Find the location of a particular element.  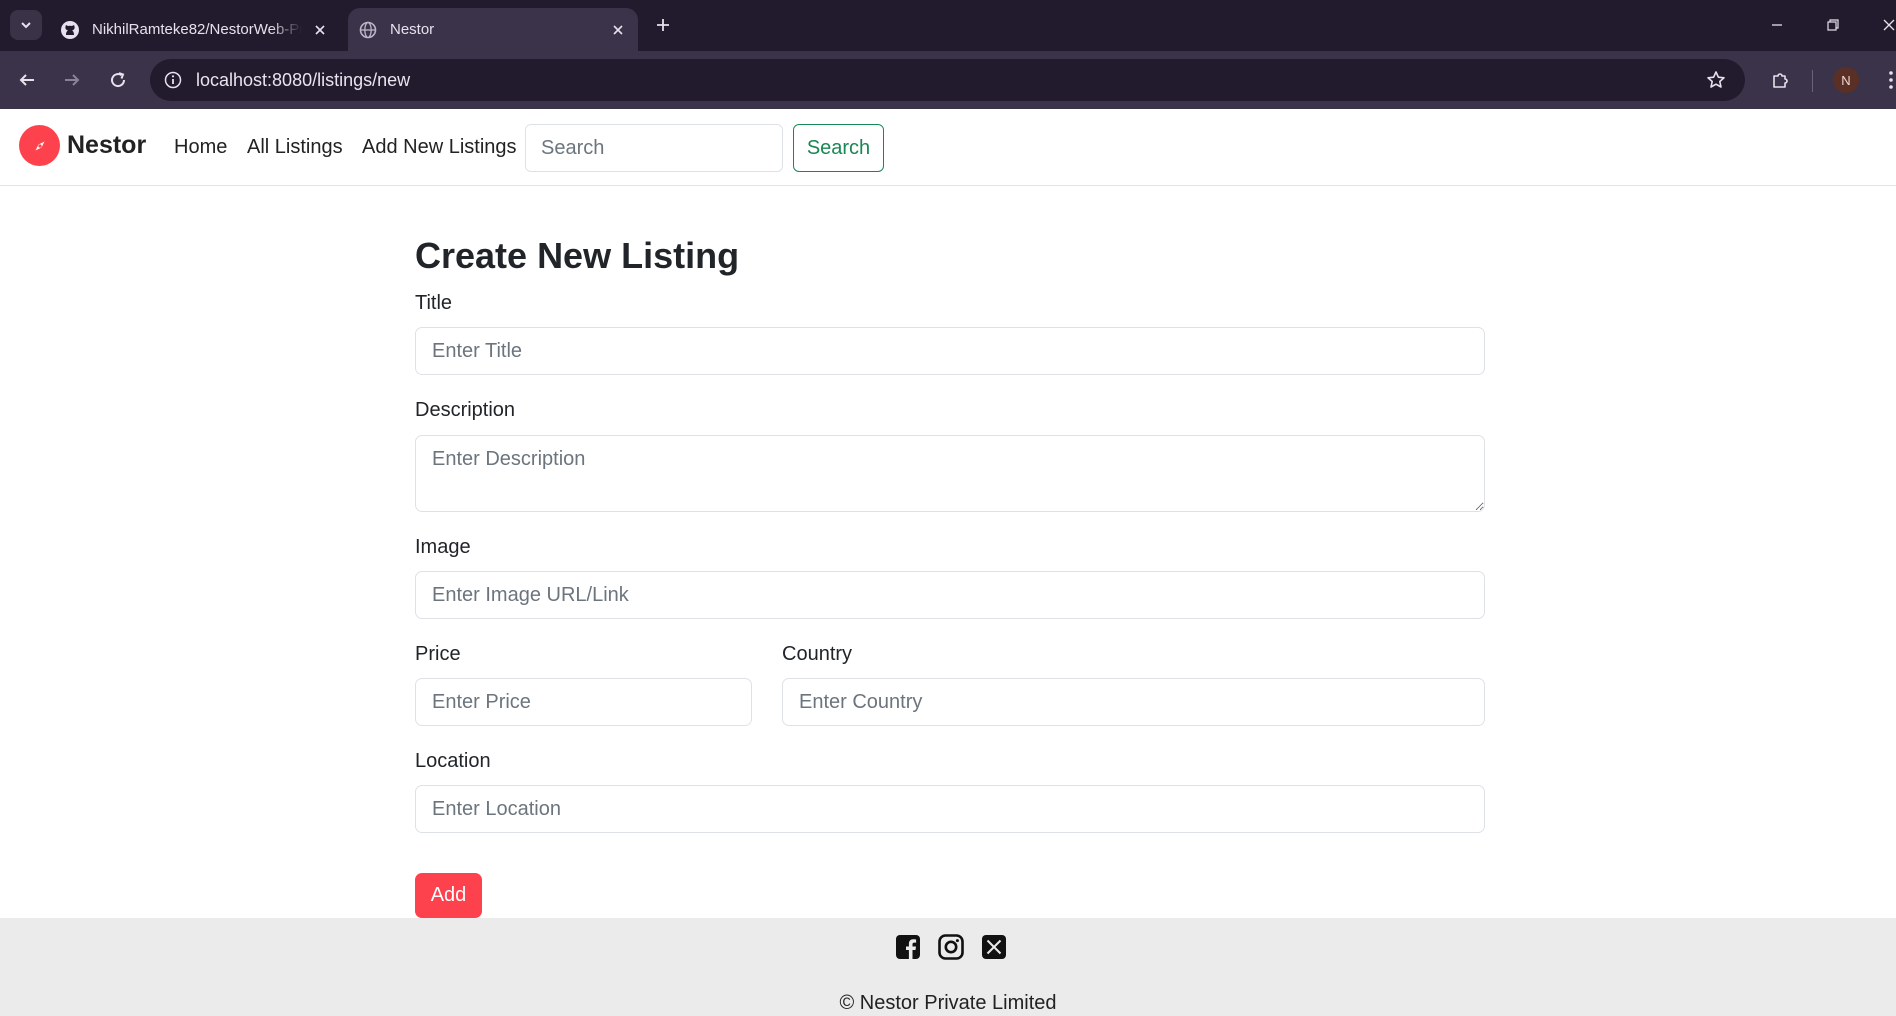

github-icon is located at coordinates (70, 30).